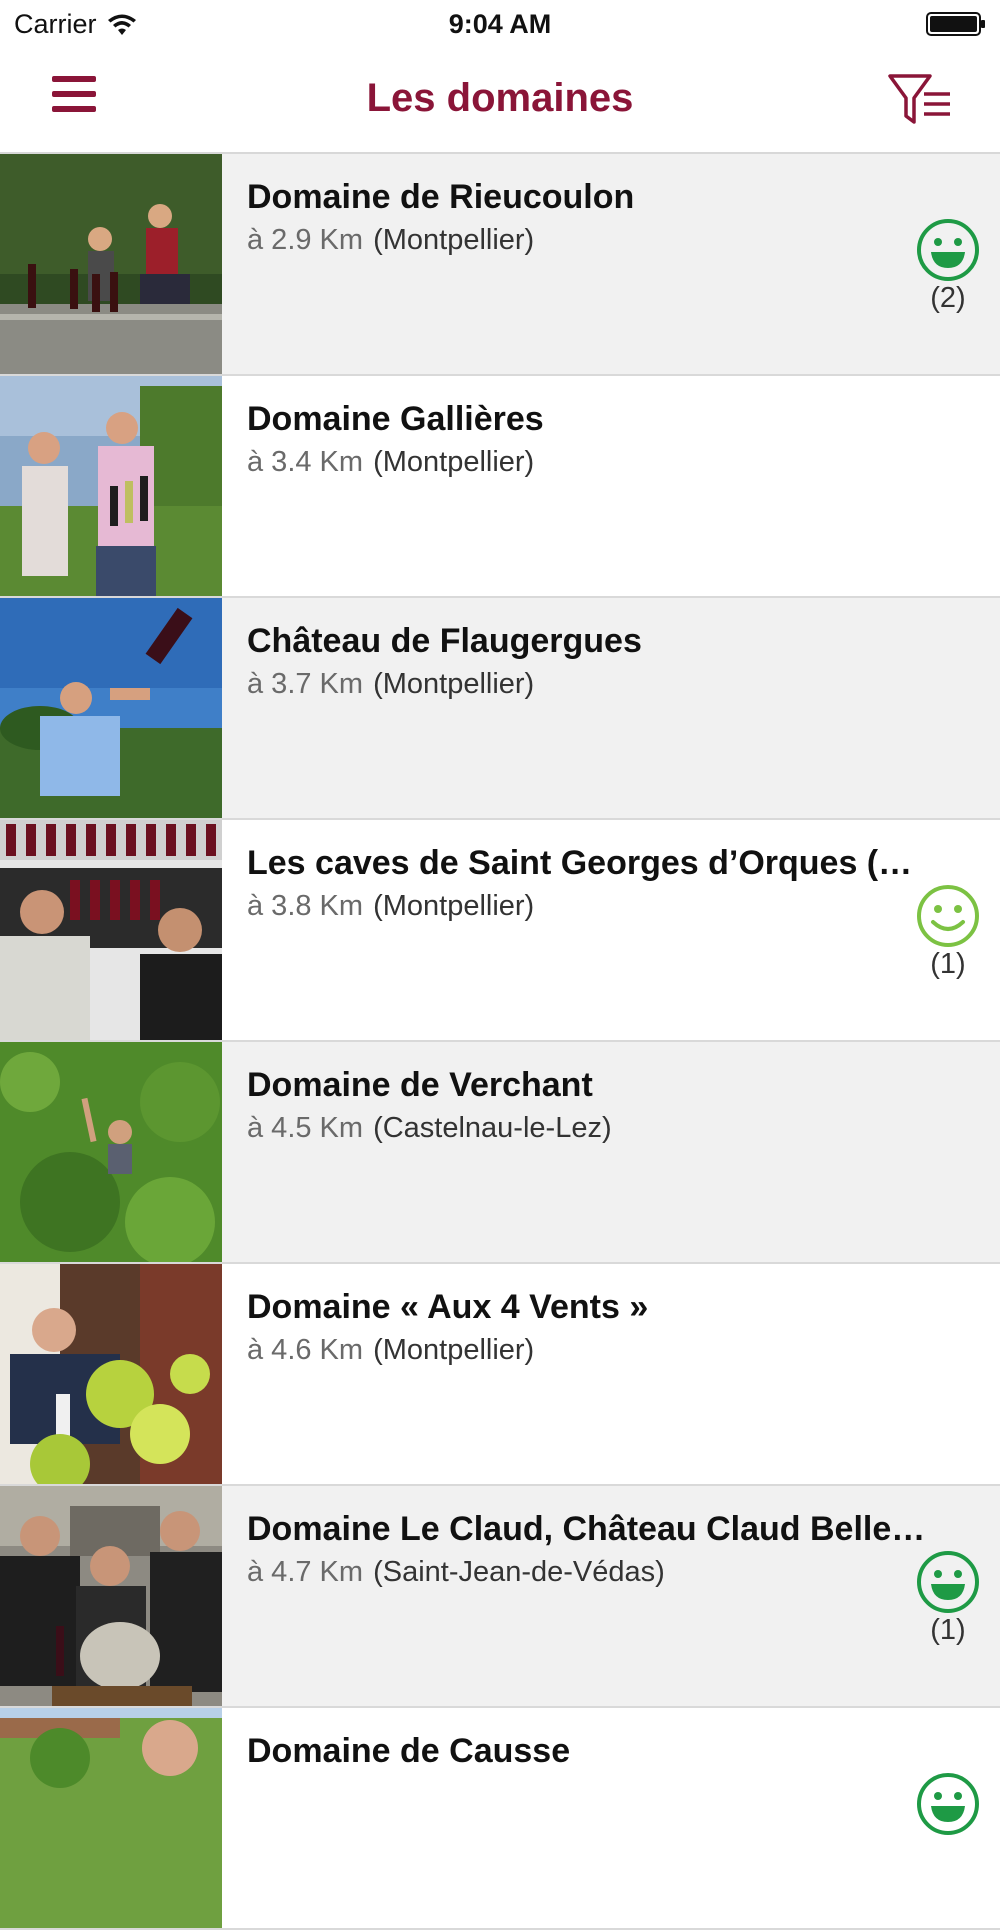 The image size is (1000, 1930). I want to click on domaine-name: Domaine de Causse, so click(409, 1751).